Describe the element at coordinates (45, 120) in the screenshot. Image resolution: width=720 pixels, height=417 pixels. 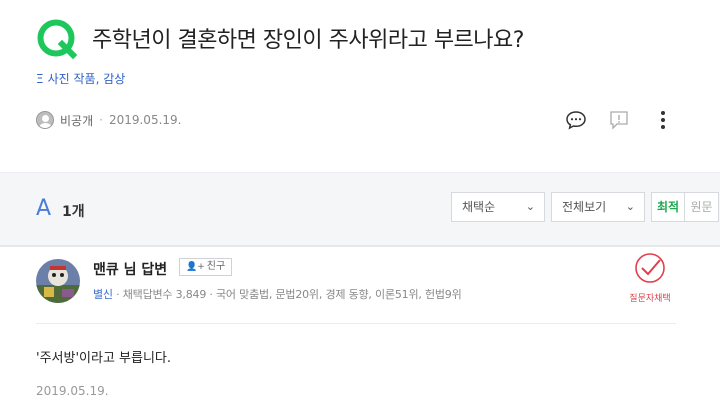
I see `avatar` at that location.